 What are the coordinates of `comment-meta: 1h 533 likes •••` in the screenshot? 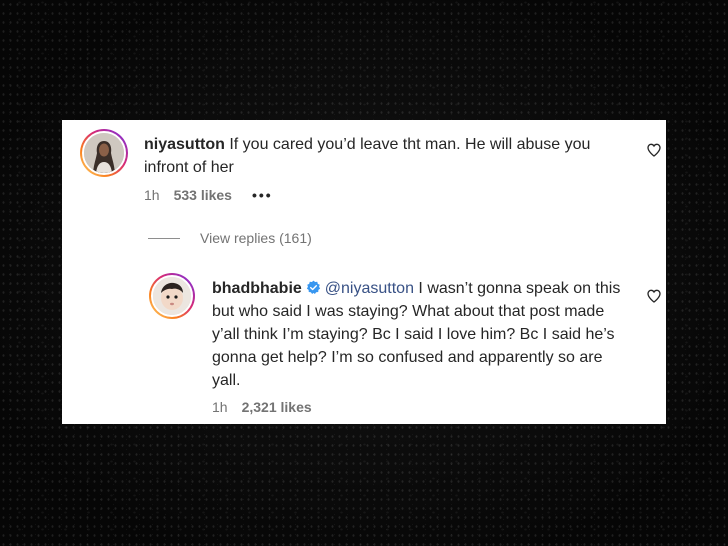 It's located at (208, 195).